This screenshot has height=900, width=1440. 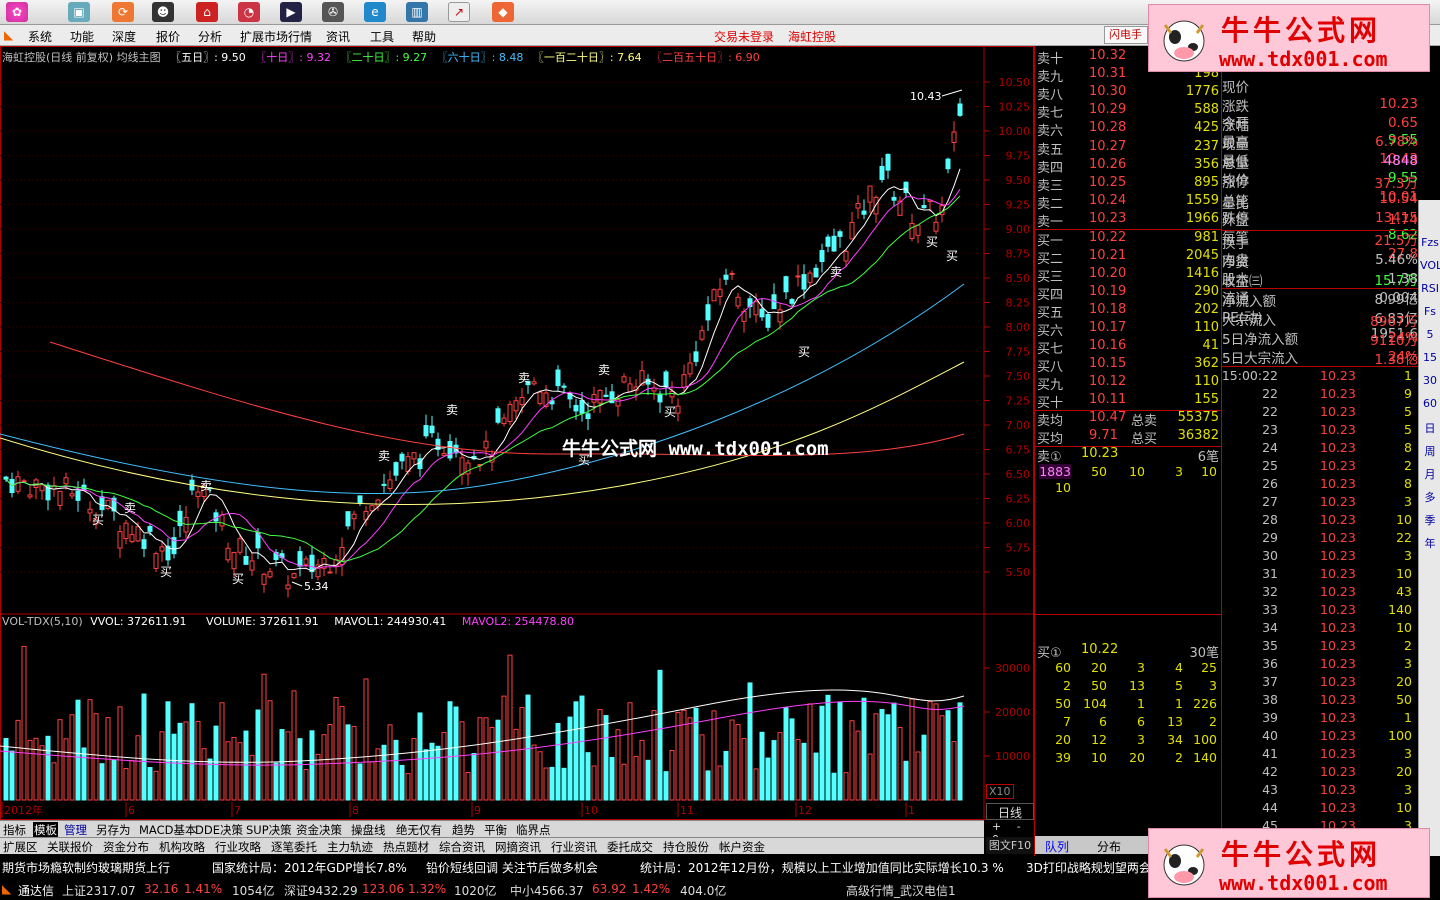 I want to click on ask-row: 卖二 10.24 1559, so click(x=1129, y=202).